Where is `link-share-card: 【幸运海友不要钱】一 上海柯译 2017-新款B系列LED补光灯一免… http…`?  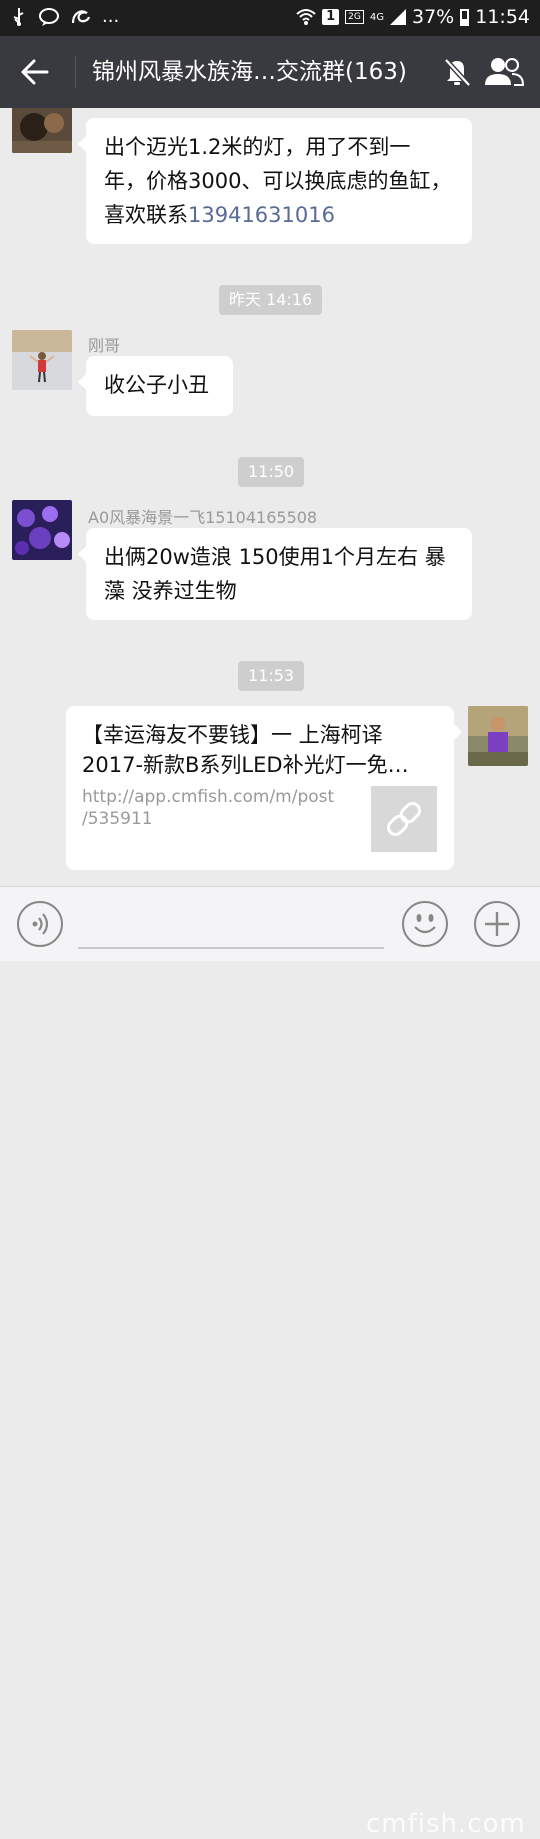
link-share-card: 【幸运海友不要钱】一 上海柯译 2017-新款B系列LED补光灯一免… http… is located at coordinates (264, 788).